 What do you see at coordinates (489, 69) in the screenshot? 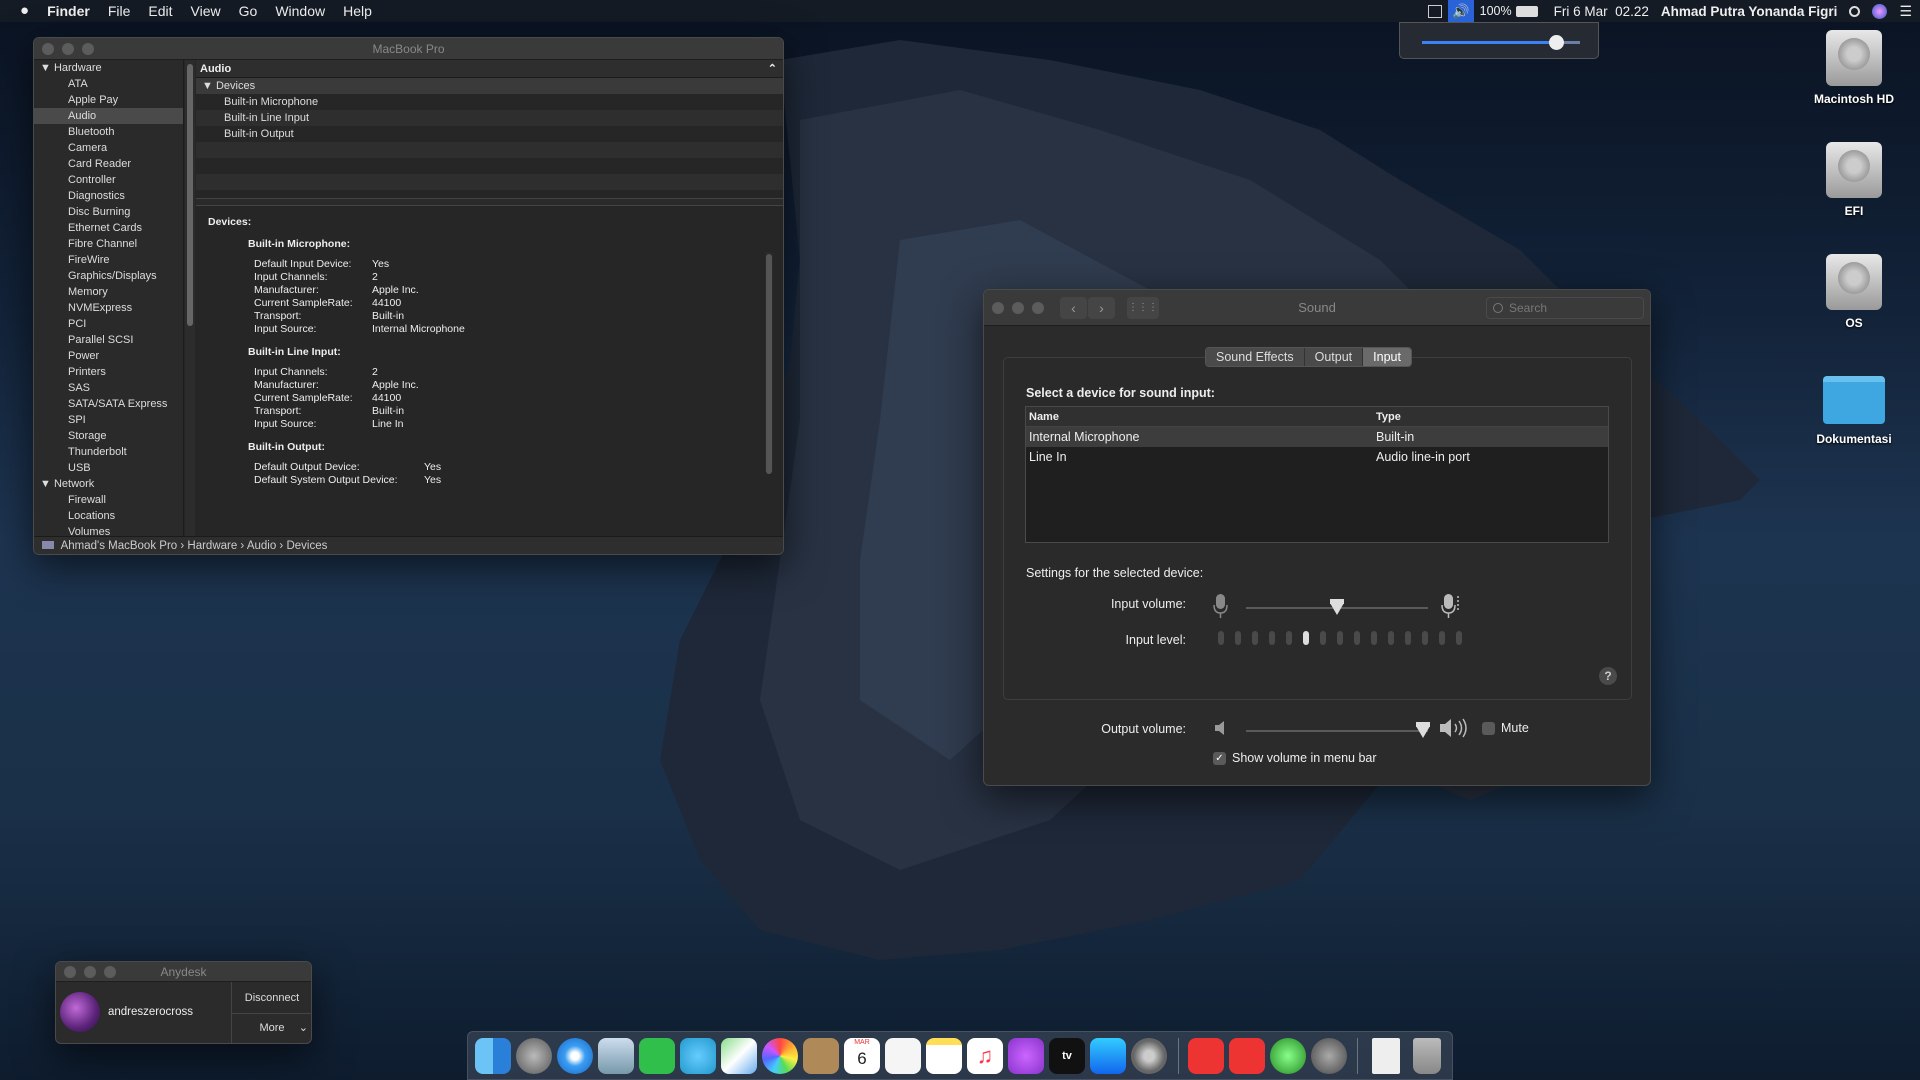
I see `column-header: Audio ⌃` at bounding box center [489, 69].